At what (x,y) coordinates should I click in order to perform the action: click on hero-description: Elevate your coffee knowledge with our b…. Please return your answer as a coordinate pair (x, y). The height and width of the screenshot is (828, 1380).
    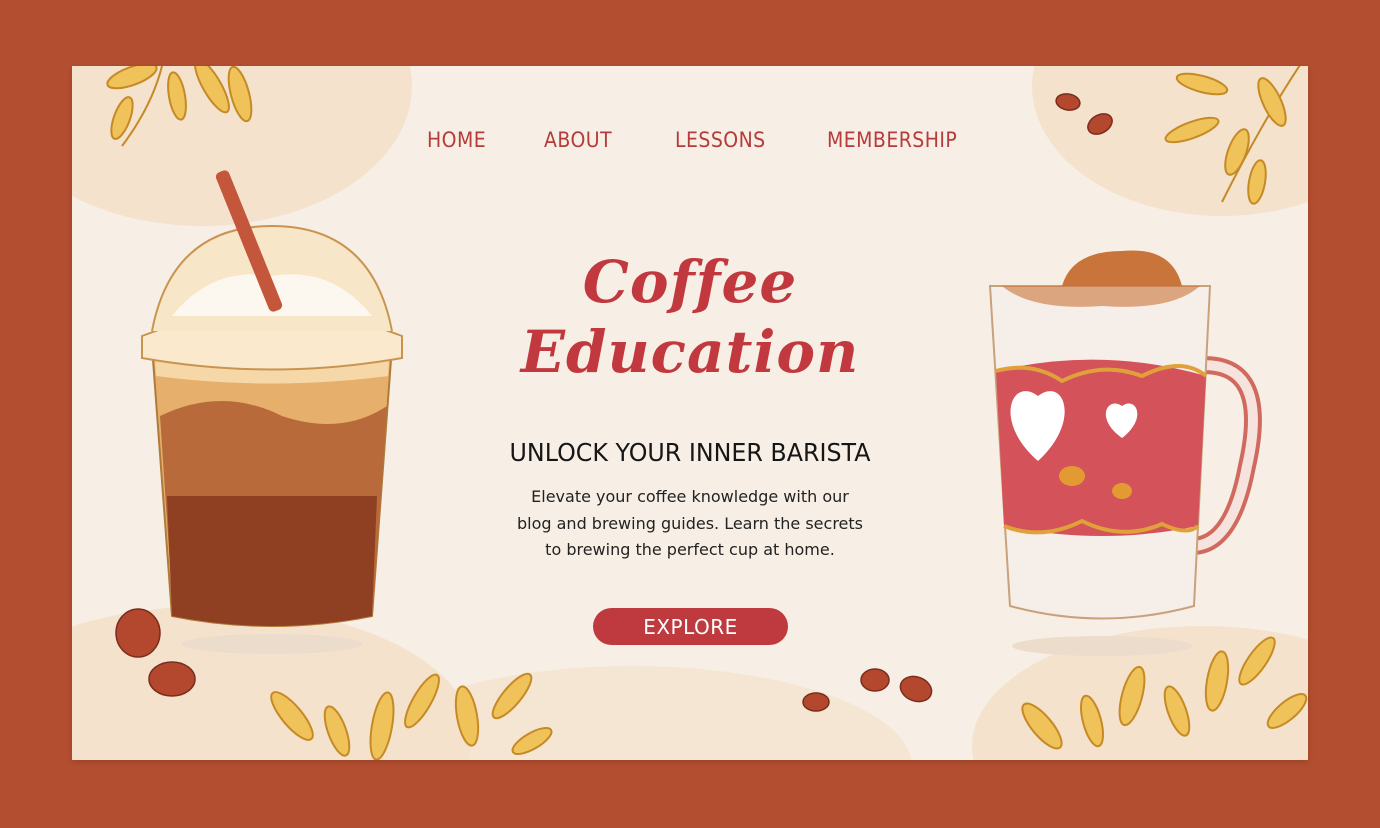
    Looking at the image, I should click on (690, 524).